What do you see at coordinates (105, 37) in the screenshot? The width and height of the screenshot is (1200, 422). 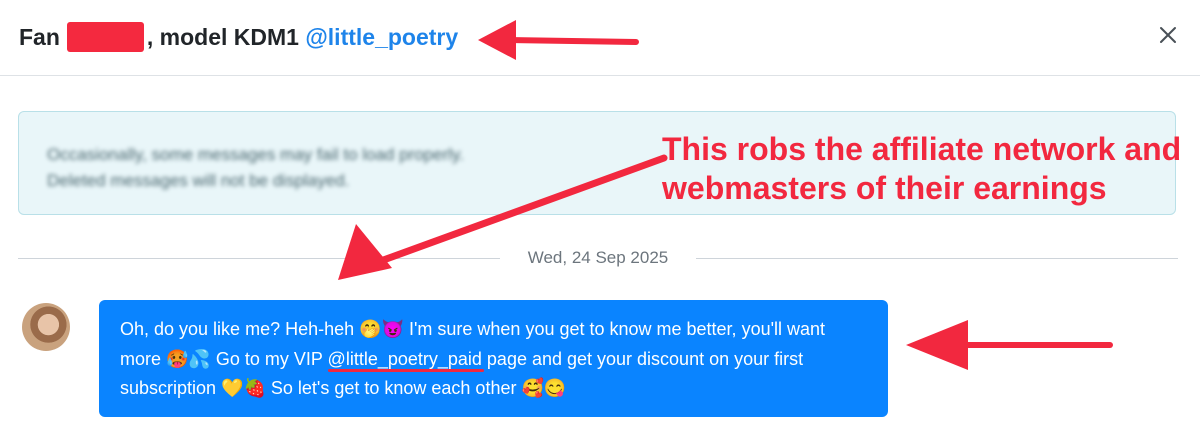 I see `redacted-name` at bounding box center [105, 37].